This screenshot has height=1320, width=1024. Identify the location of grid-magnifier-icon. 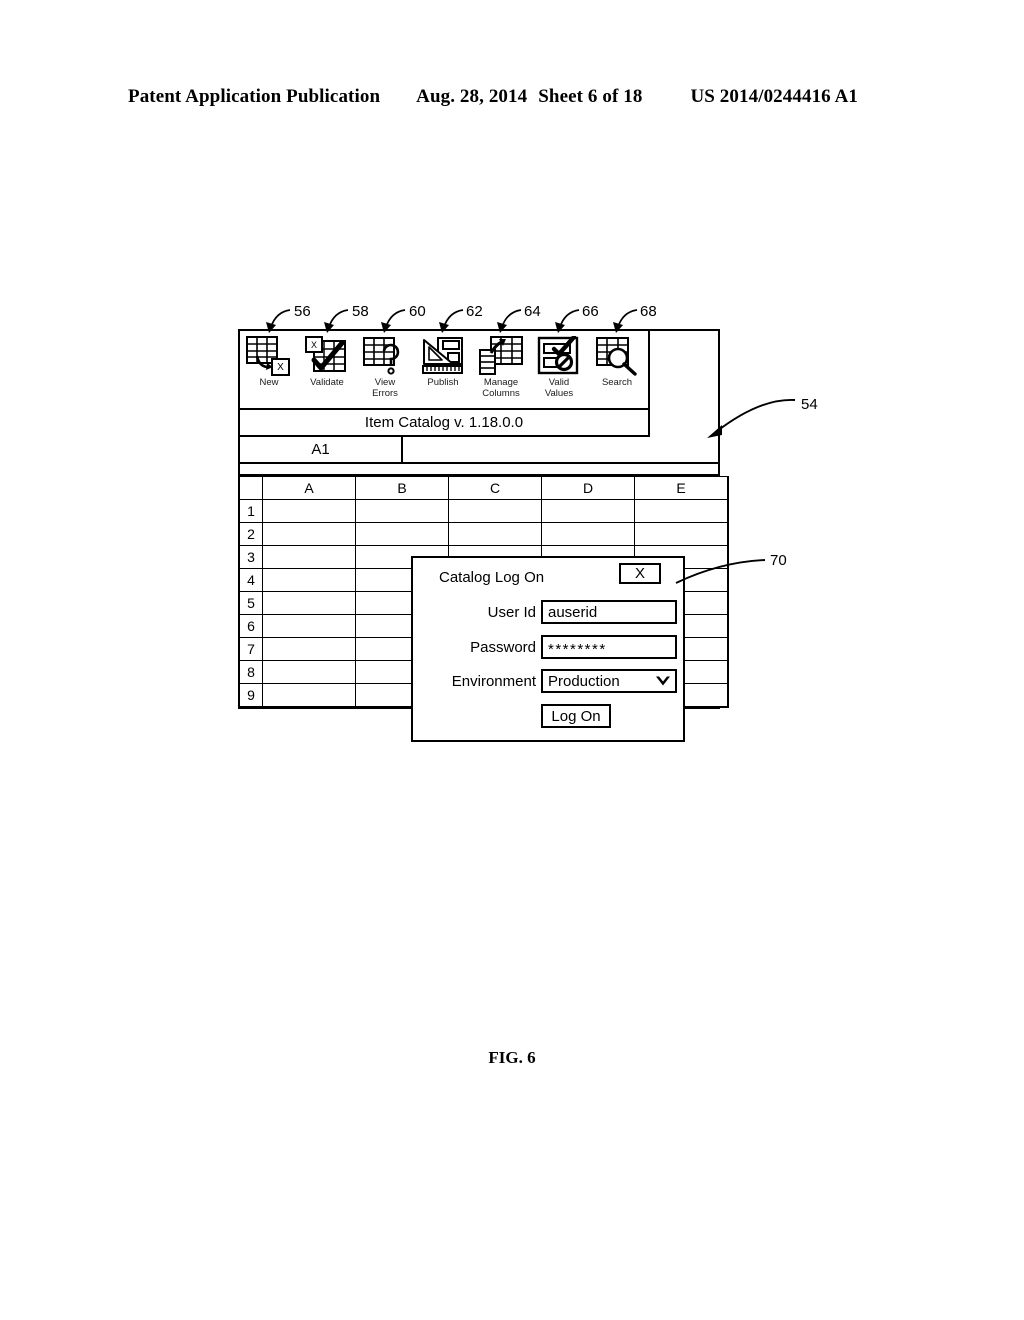
(617, 356).